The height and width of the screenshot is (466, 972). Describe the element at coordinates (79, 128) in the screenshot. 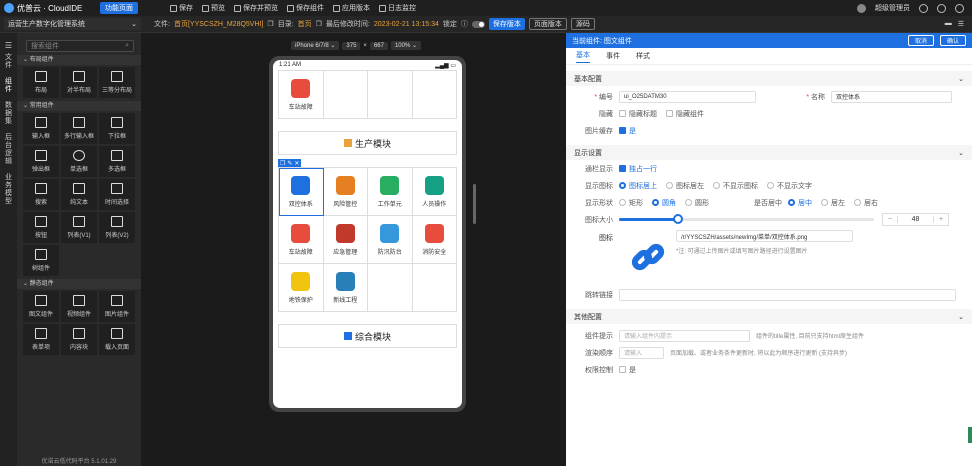

I see `palette-item: 多行输入框` at that location.